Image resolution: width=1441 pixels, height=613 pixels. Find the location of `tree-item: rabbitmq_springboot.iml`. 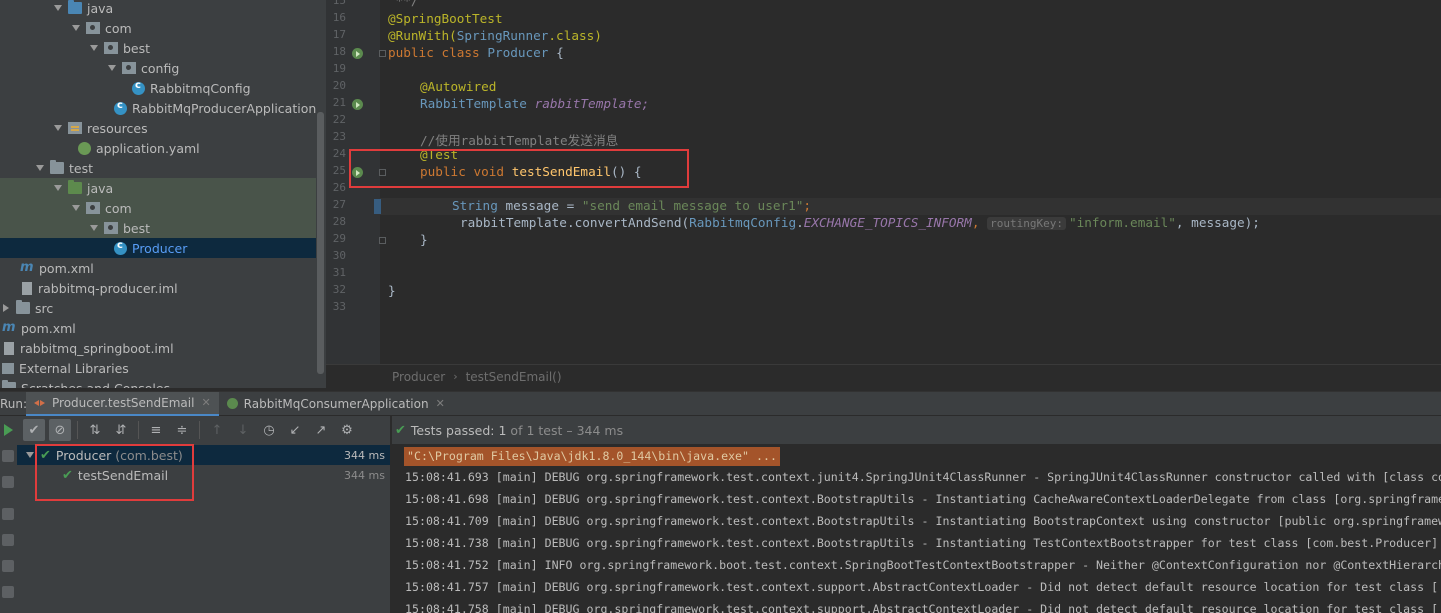

tree-item: rabbitmq_springboot.iml is located at coordinates (158, 348).